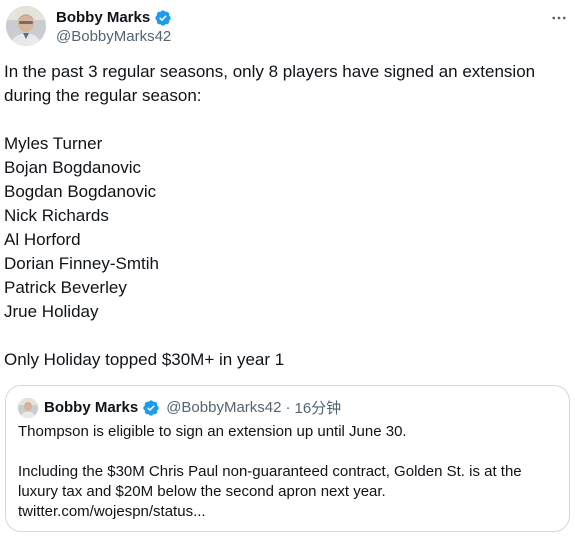 This screenshot has width=575, height=537. What do you see at coordinates (224, 407) in the screenshot?
I see `quoted-author-handle: @BobbyMarks42` at bounding box center [224, 407].